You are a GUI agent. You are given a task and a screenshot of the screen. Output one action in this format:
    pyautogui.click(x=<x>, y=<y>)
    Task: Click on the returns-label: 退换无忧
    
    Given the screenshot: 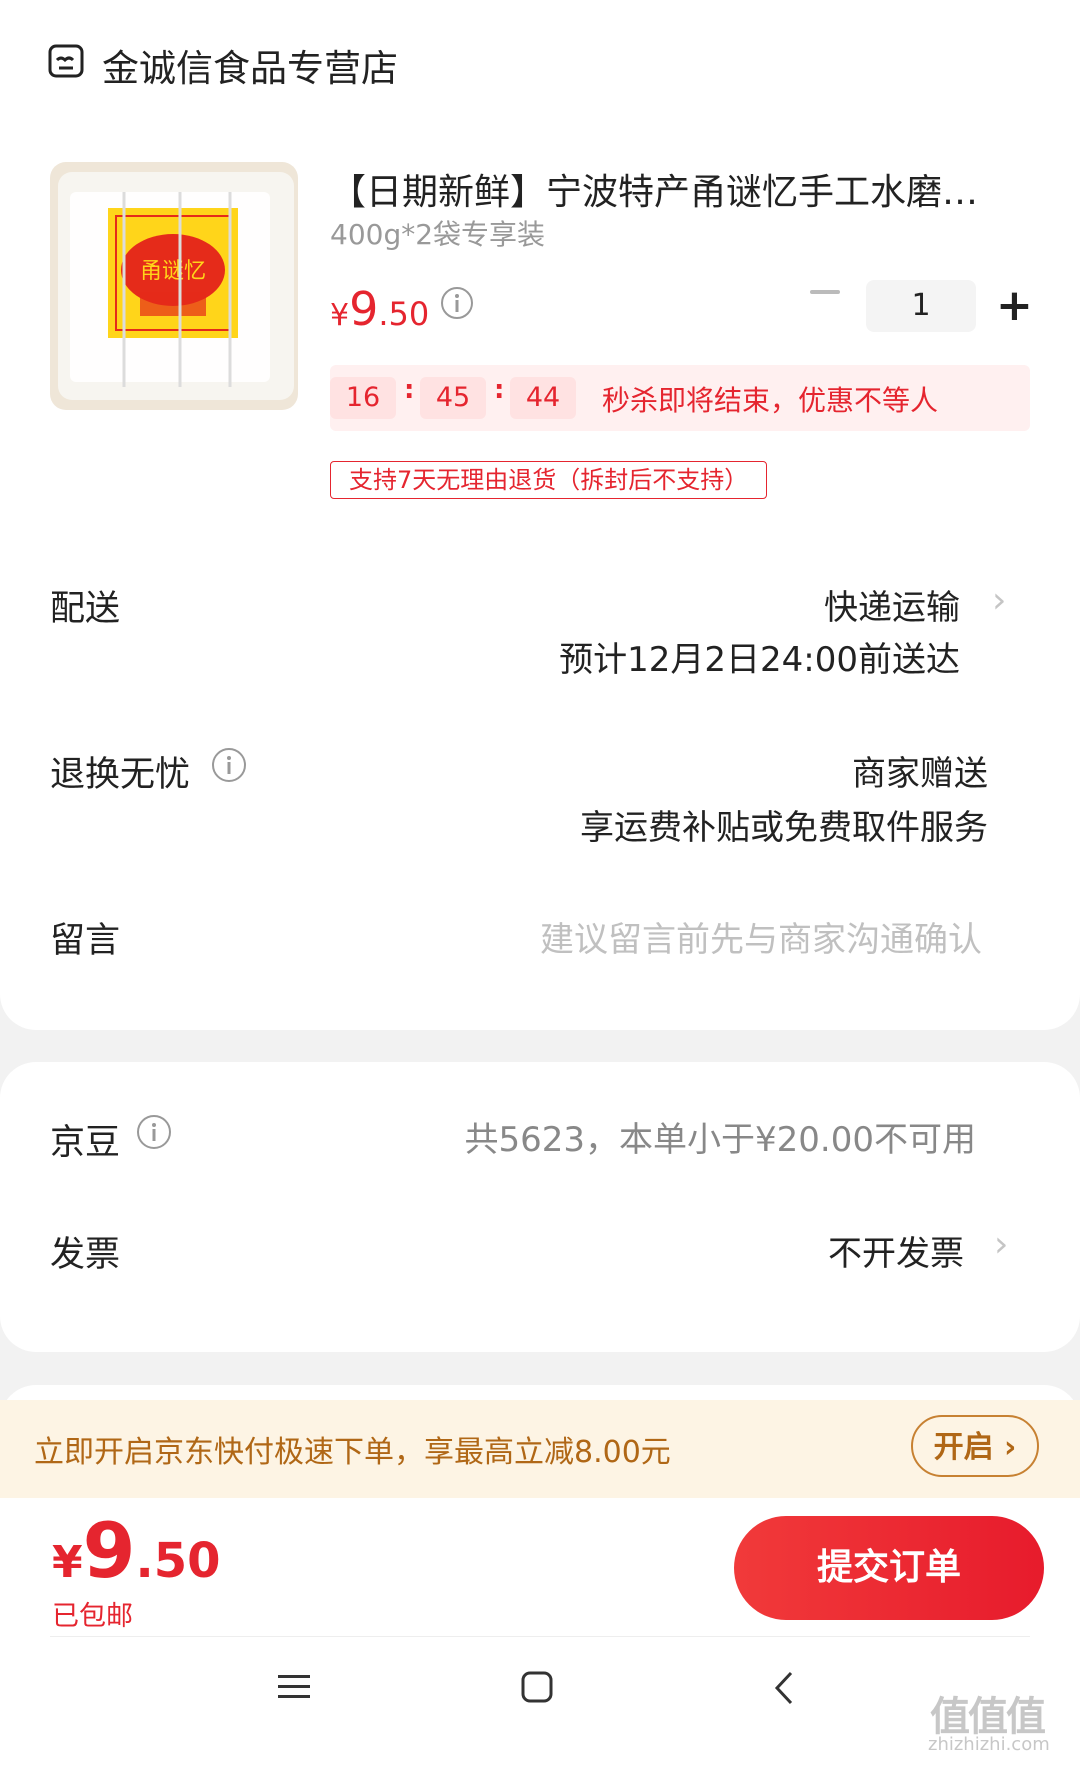 What is the action you would take?
    pyautogui.click(x=120, y=775)
    